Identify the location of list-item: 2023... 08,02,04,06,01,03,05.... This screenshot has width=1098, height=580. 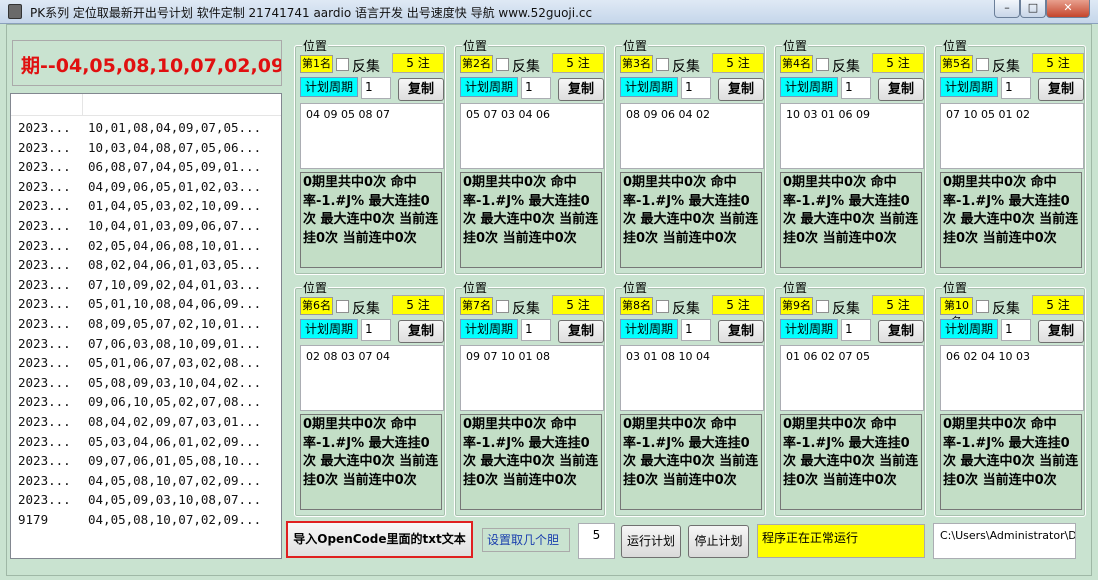
(146, 267).